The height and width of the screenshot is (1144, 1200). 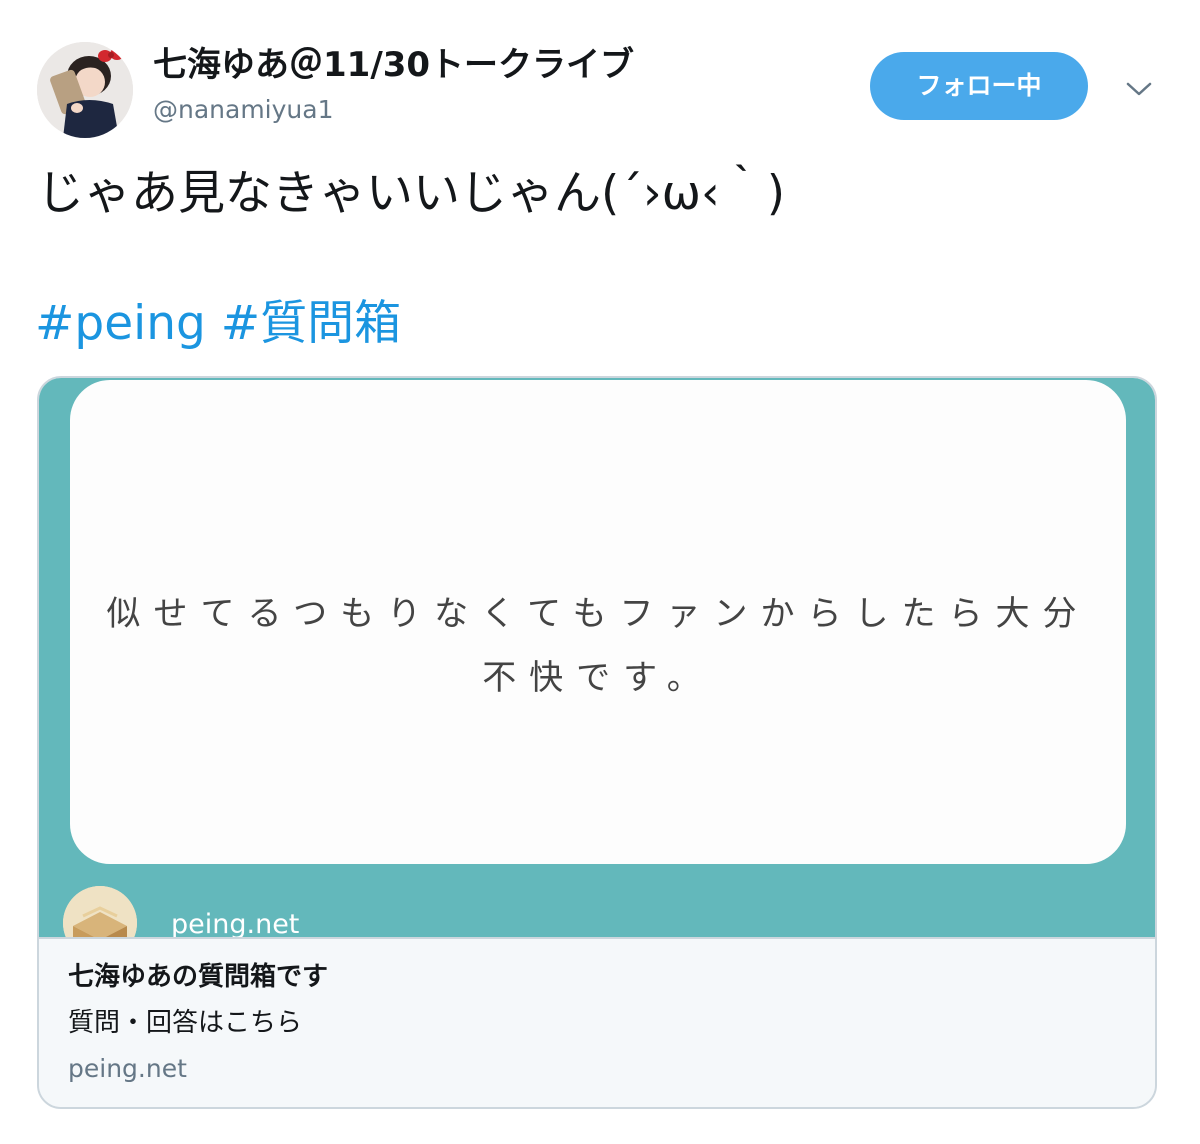 I want to click on card-info: 七海ゆあの質問箱です 質問・回答はこちら peing.net, so click(x=597, y=1022).